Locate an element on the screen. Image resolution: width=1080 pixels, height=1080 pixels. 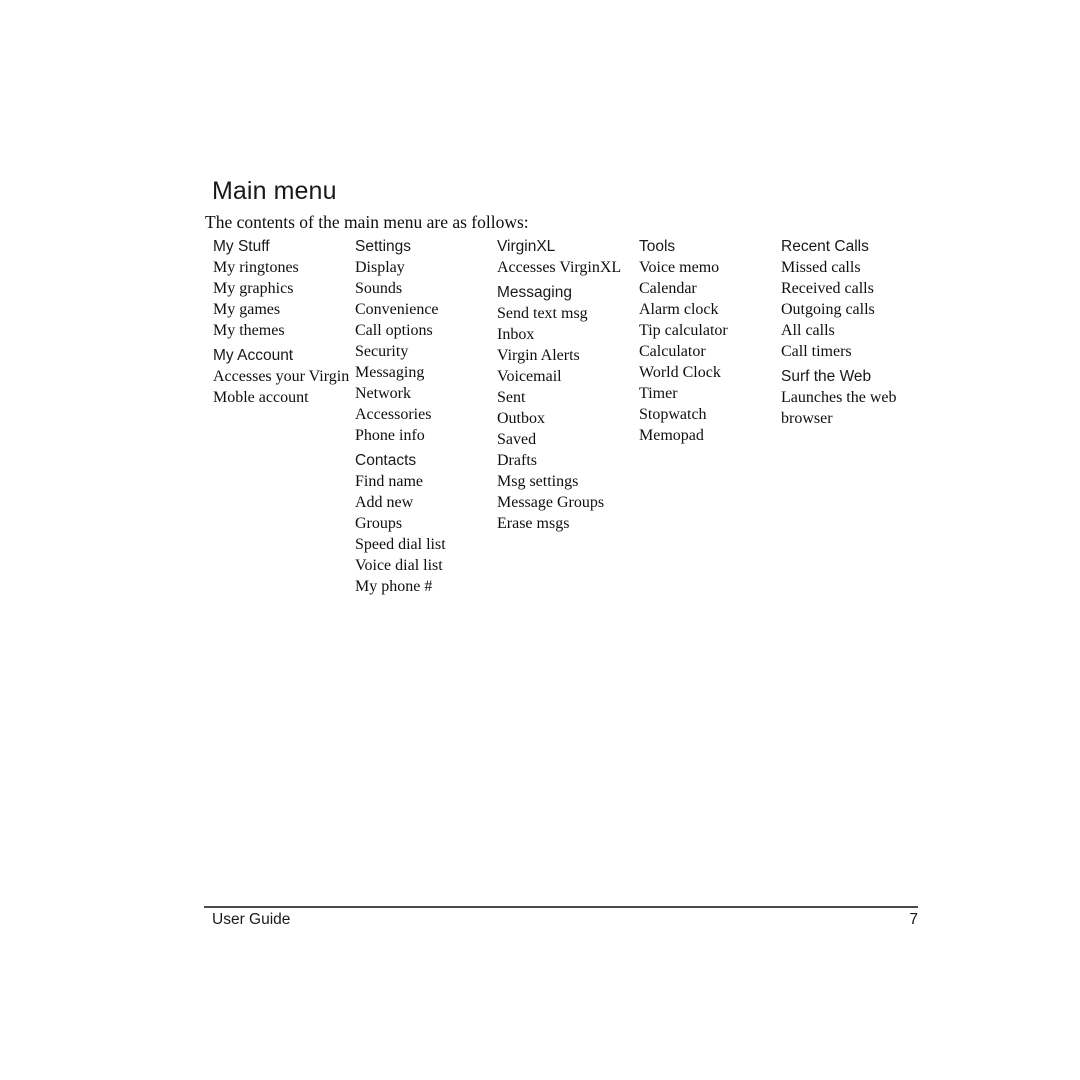
menu-item: My games is located at coordinates (247, 309).